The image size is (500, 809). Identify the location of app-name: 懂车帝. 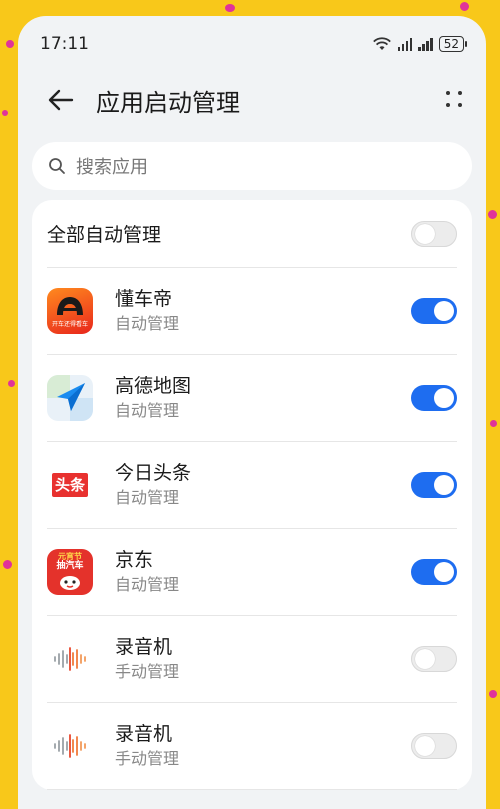
(144, 299).